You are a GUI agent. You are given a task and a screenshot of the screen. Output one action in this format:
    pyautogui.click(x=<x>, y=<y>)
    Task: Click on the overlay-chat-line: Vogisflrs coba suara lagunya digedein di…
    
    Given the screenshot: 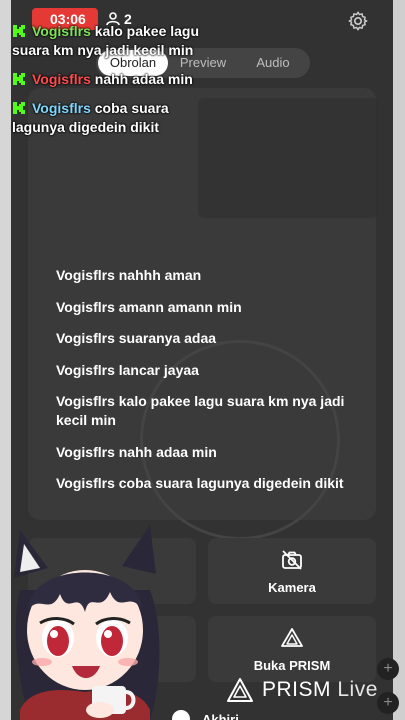 What is the action you would take?
    pyautogui.click(x=107, y=118)
    